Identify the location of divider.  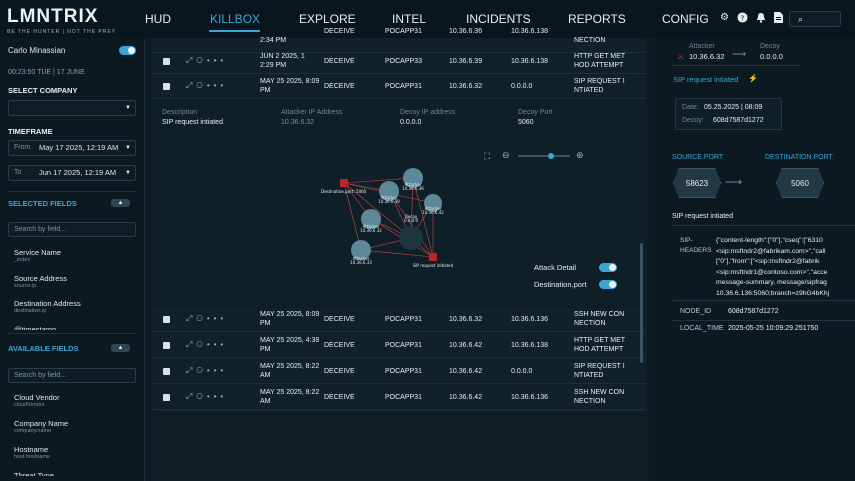
(764, 300).